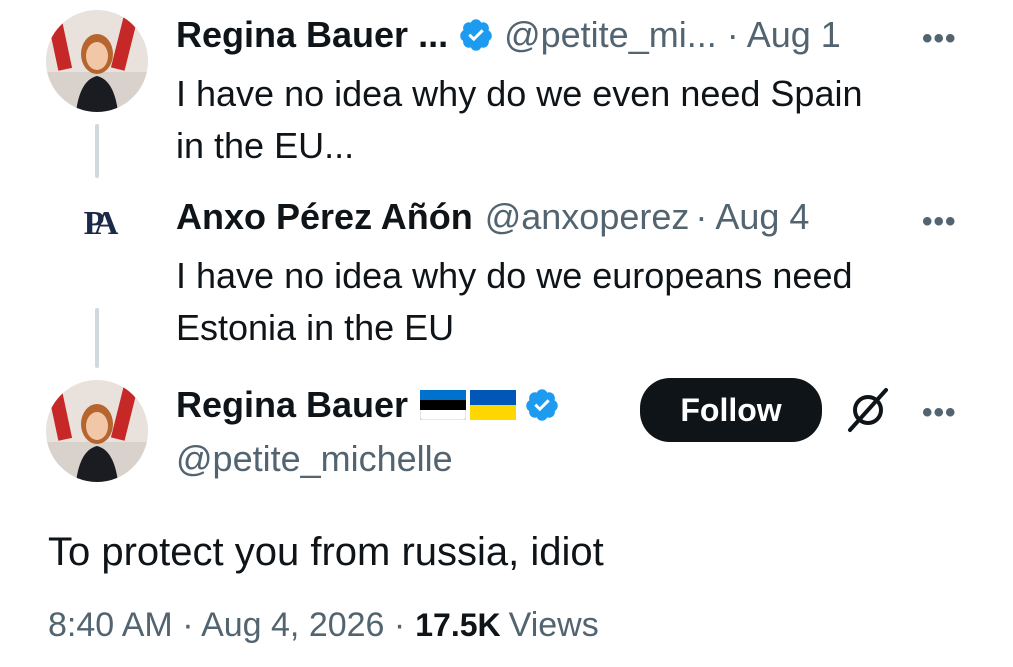 Image resolution: width=1013 pixels, height=667 pixels. I want to click on main-tweet-header: Regina Bauer, so click(368, 405).